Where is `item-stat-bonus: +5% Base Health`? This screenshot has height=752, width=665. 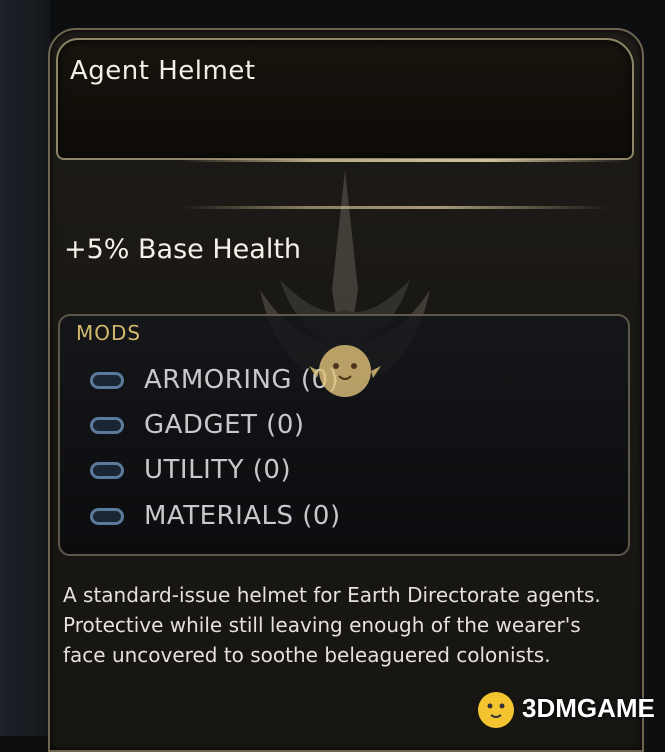 item-stat-bonus: +5% Base Health is located at coordinates (183, 249).